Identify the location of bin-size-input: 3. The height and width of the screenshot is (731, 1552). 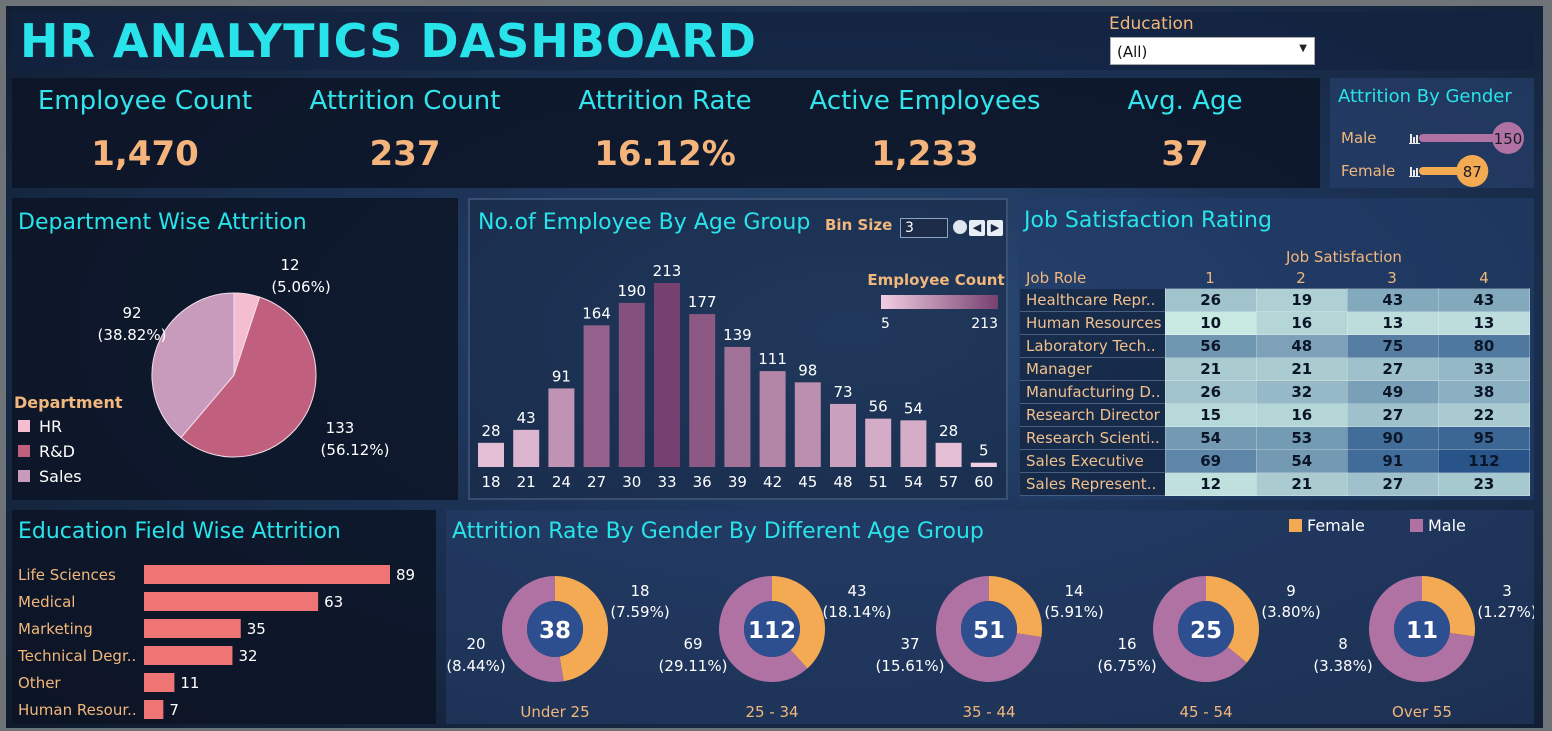
(924, 228).